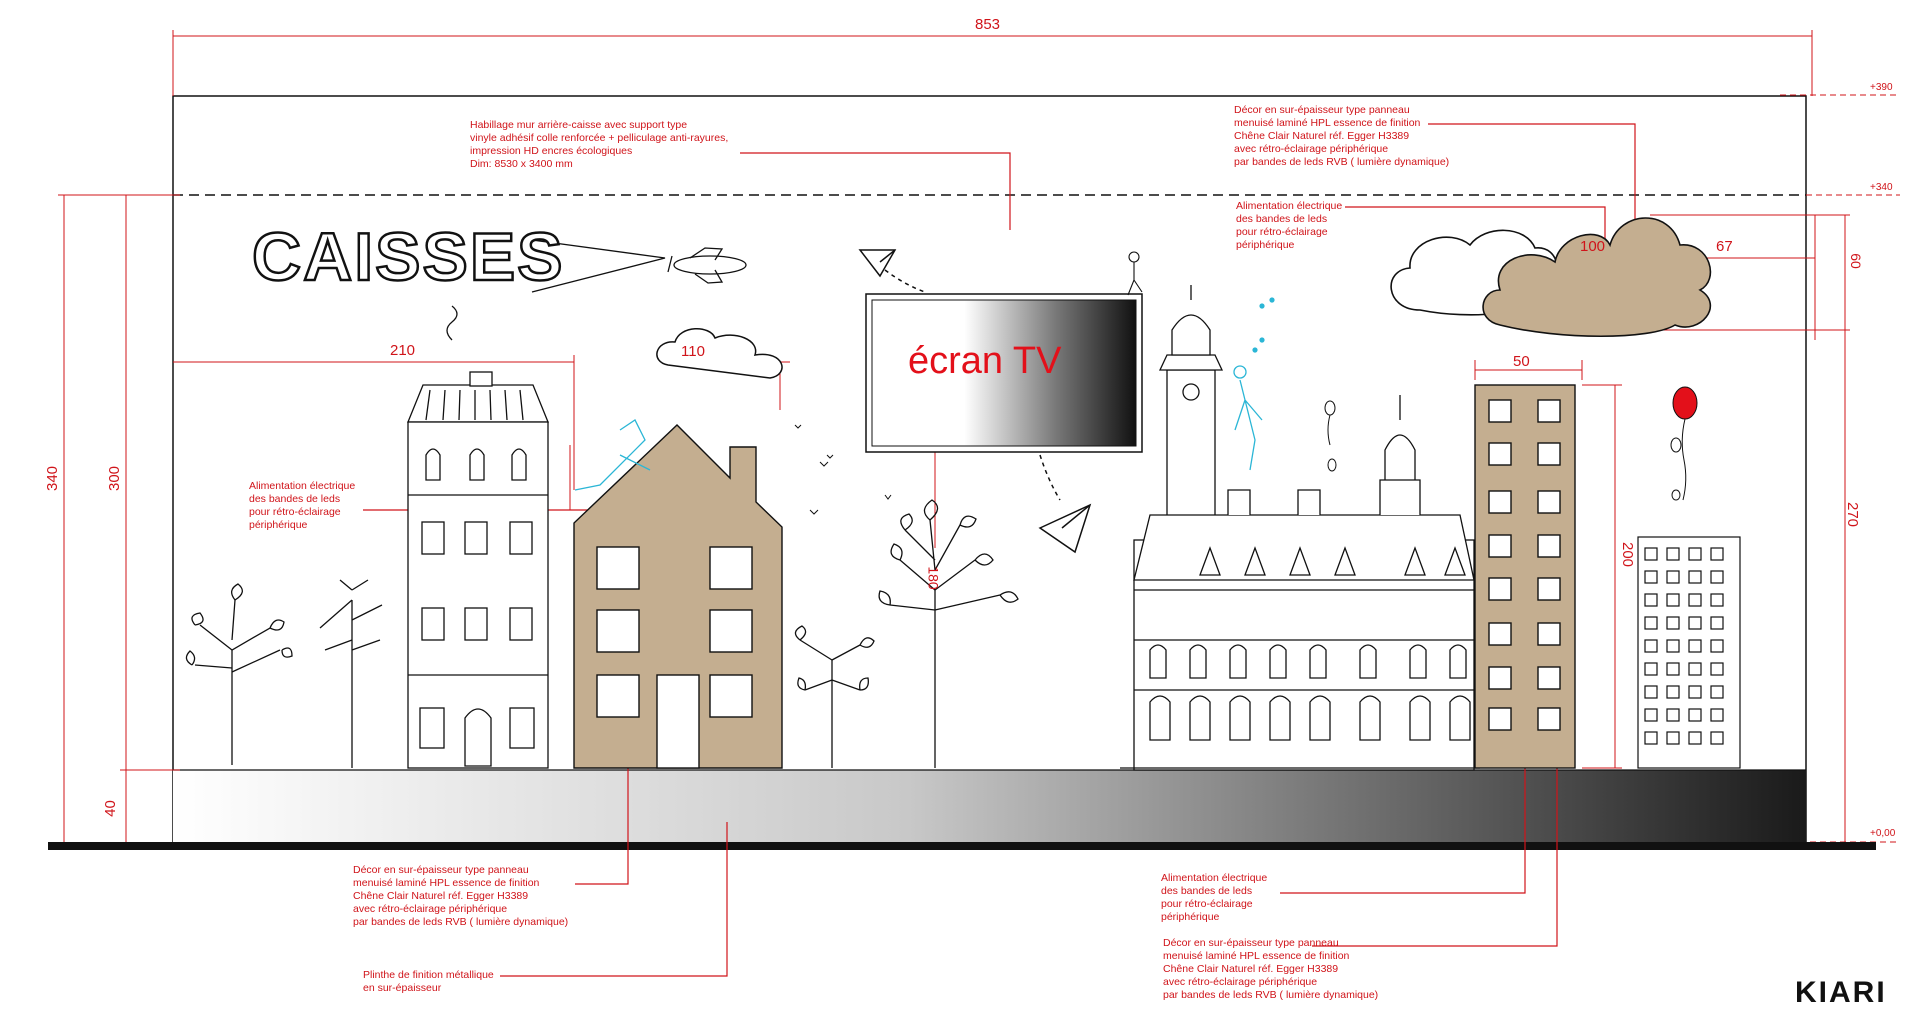  I want to click on note-line: en sur-épaisseur, so click(402, 988).